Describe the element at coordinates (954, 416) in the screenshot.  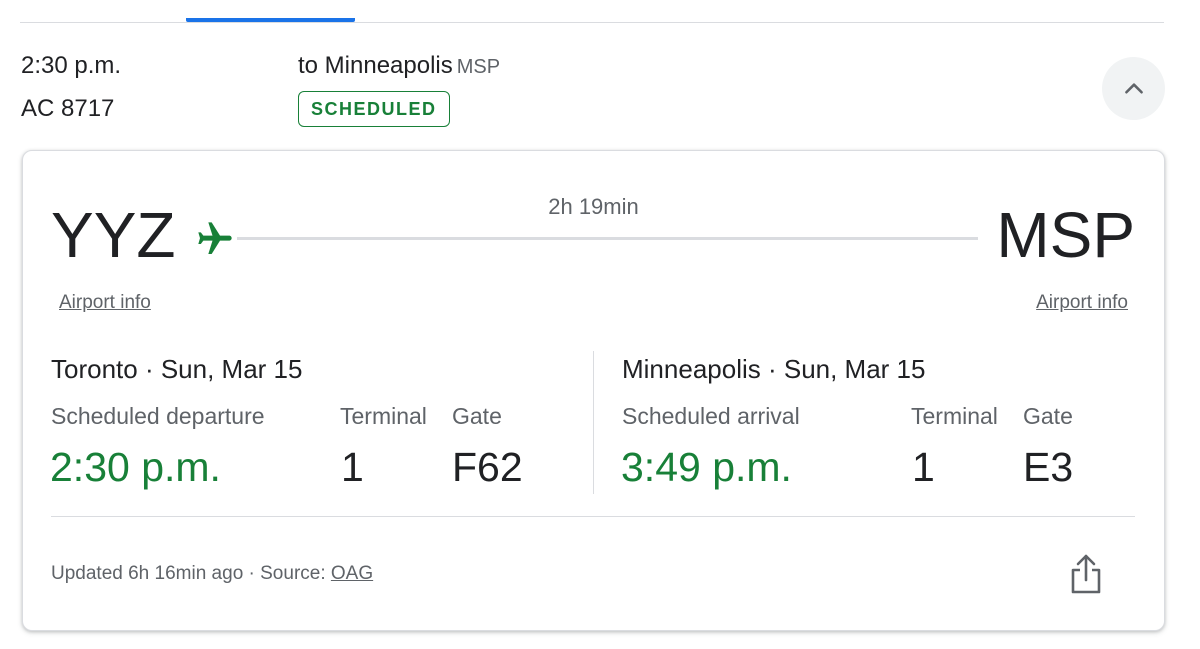
I see `arrival-terminal-label: Terminal` at that location.